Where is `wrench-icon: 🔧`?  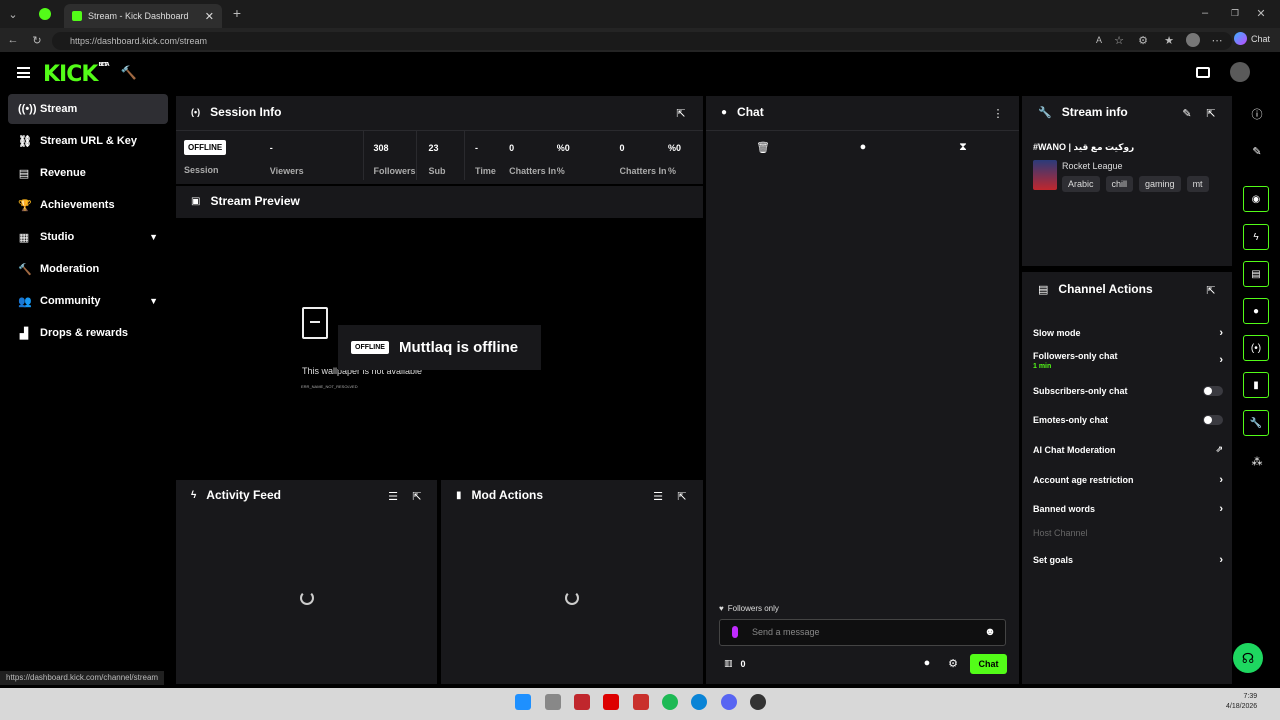
wrench-icon: 🔧 is located at coordinates (1045, 112).